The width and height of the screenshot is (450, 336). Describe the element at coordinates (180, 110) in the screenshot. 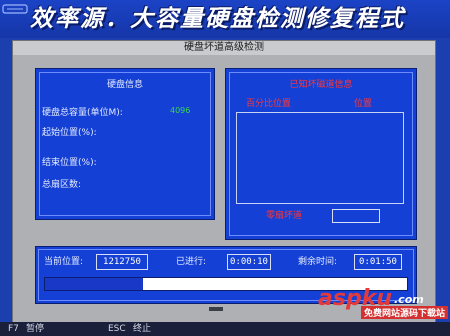

I see `capacity-value: 4096` at that location.